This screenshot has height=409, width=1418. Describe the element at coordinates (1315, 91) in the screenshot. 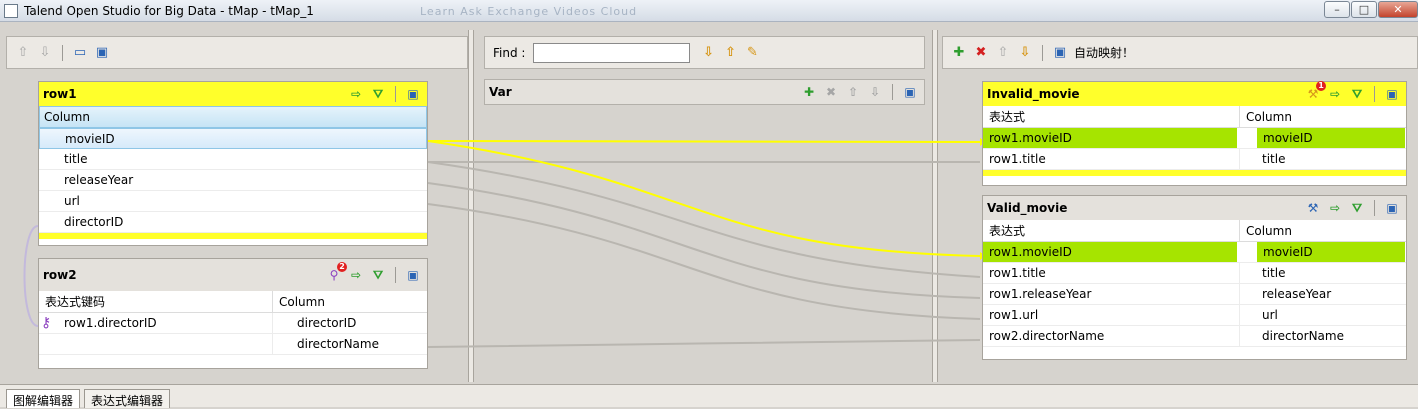

I see `settings-wrench-icon: ⚒ 1` at that location.